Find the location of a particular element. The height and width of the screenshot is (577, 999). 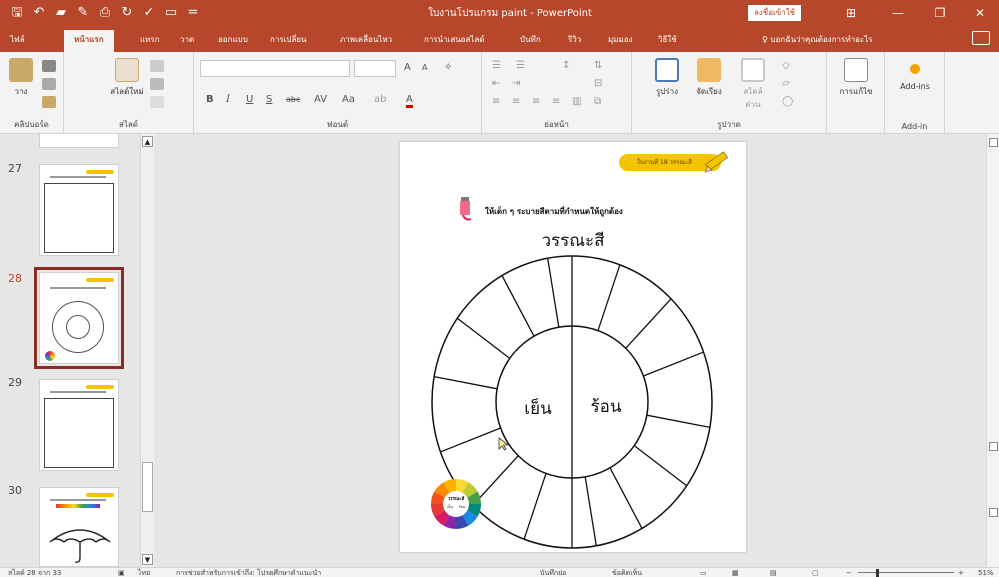

zoom-level: 51% is located at coordinates (986, 572).